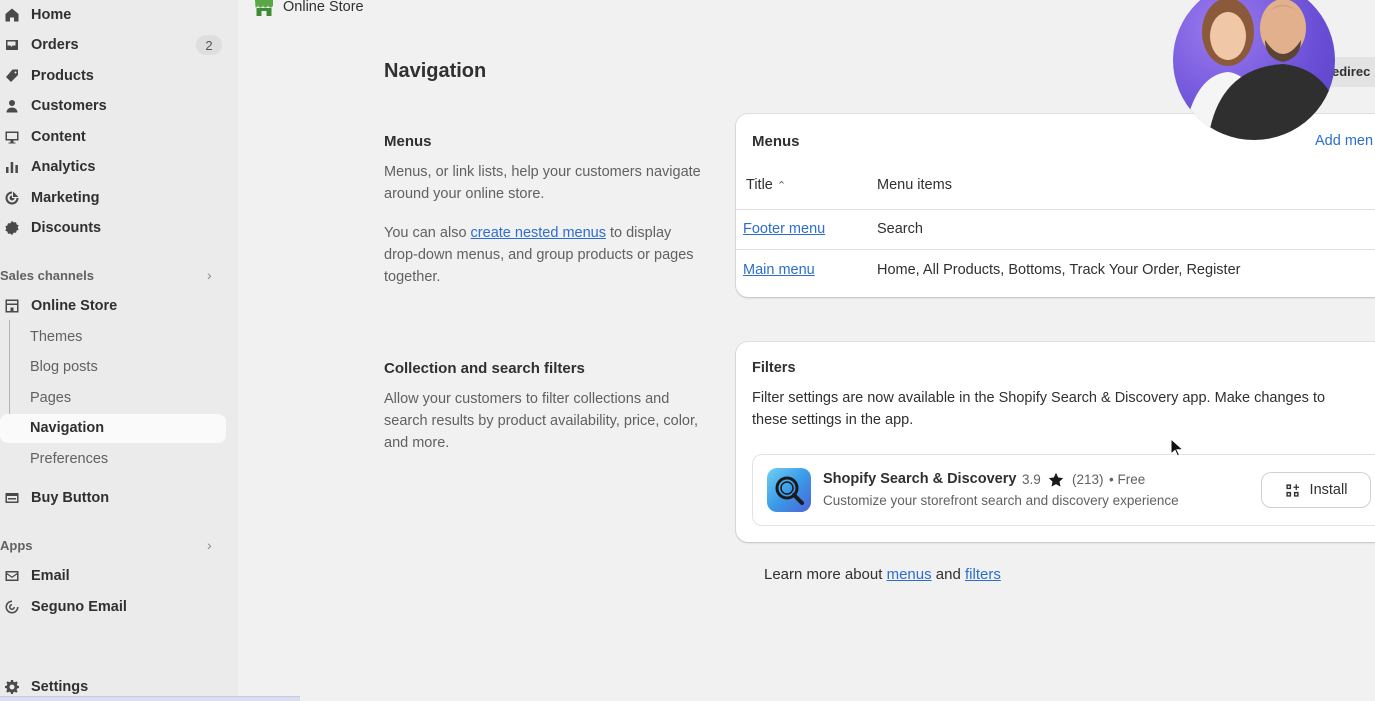 Image resolution: width=1375 pixels, height=701 pixels. What do you see at coordinates (66, 228) in the screenshot?
I see `sidebar-item-label: Discounts` at bounding box center [66, 228].